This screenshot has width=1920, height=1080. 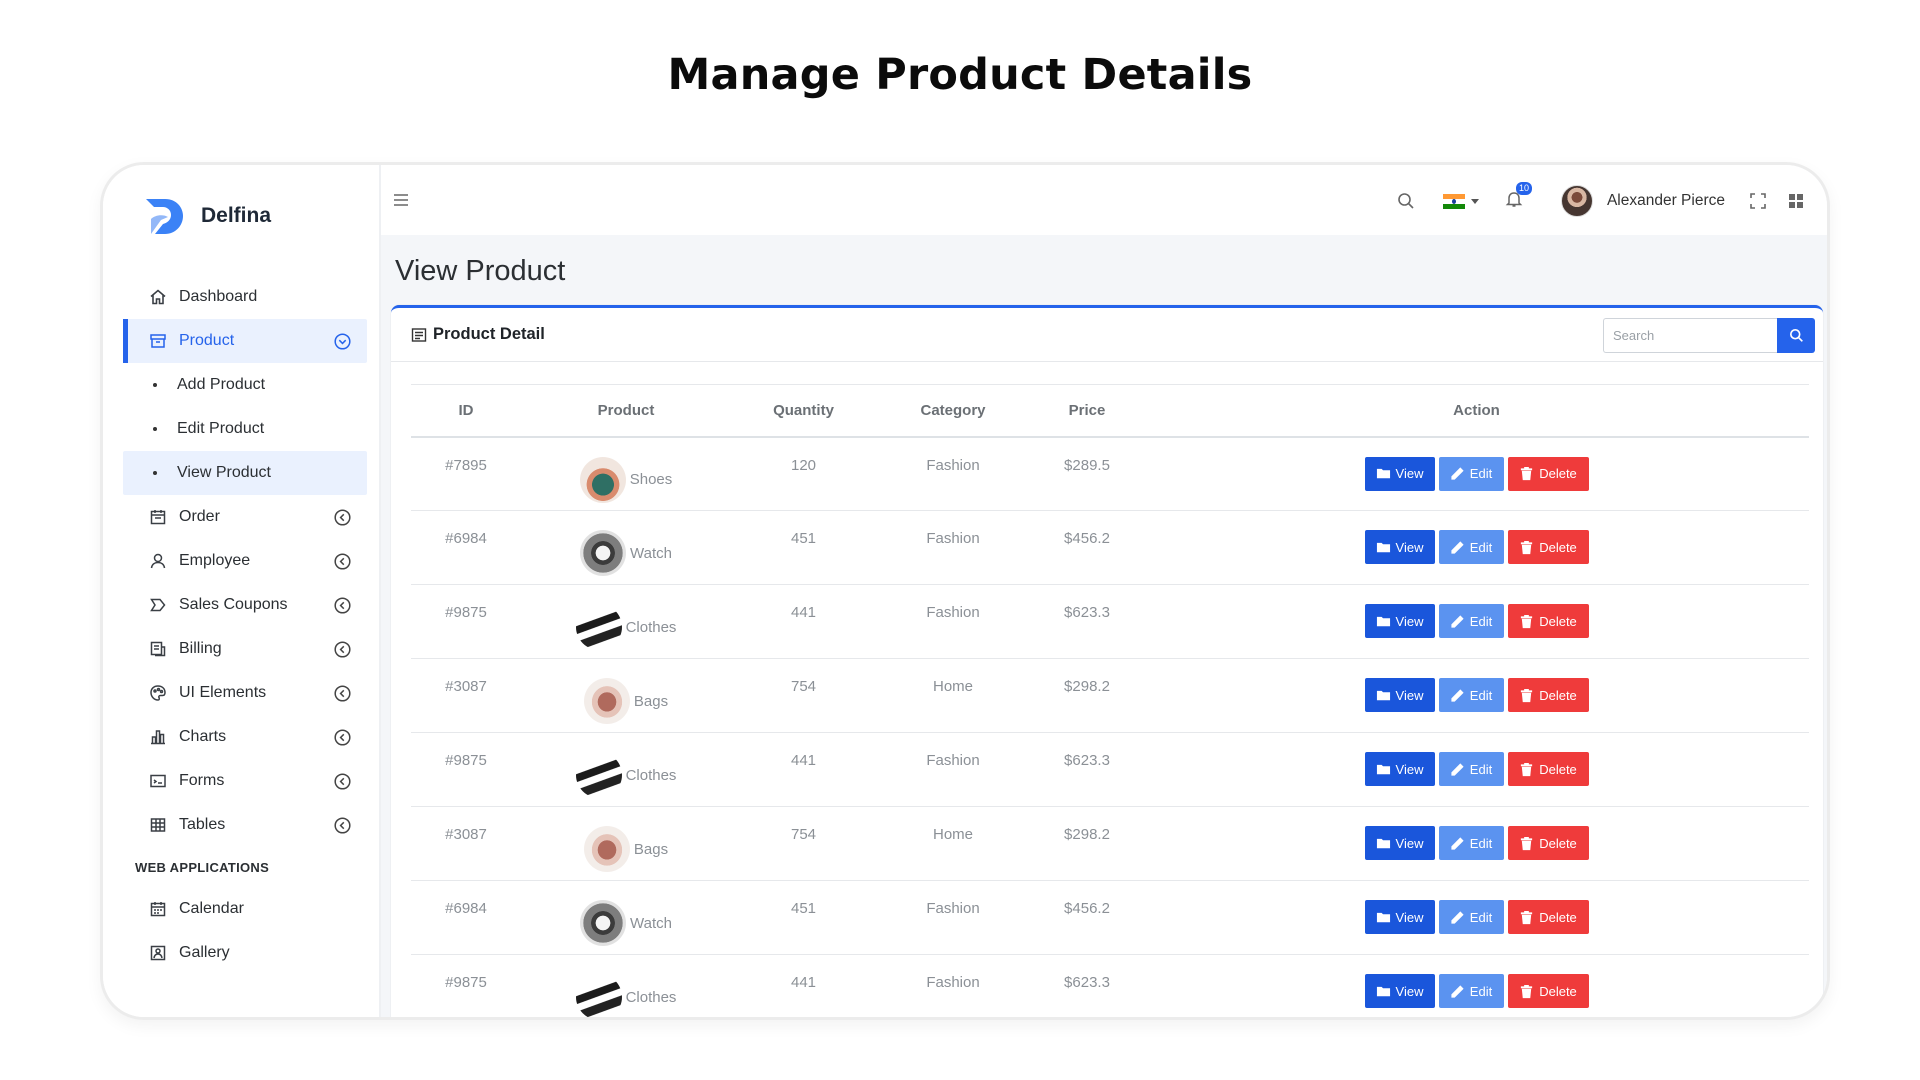 What do you see at coordinates (1087, 917) in the screenshot?
I see `cell-price: $456.2` at bounding box center [1087, 917].